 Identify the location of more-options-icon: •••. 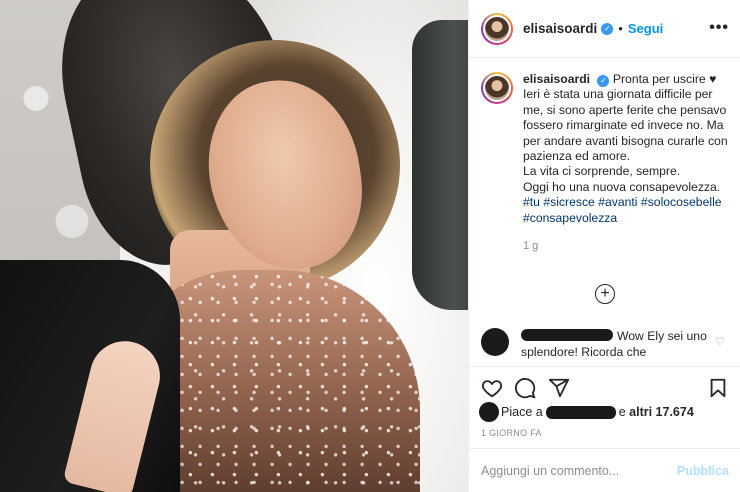
(719, 28).